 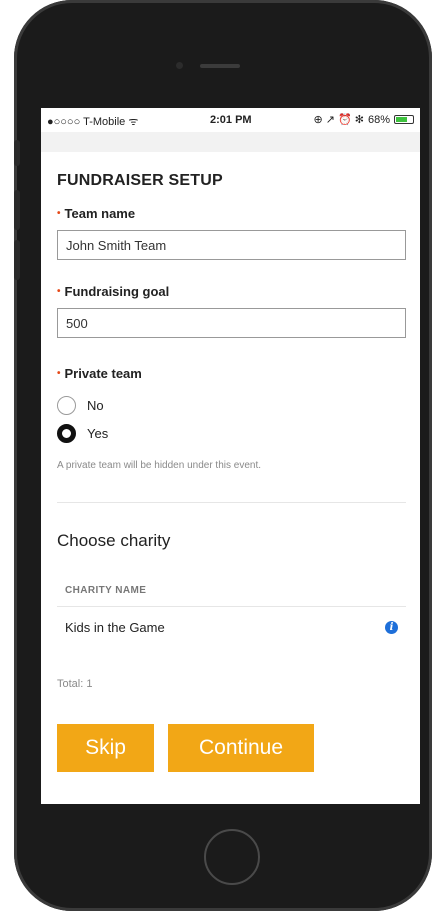 What do you see at coordinates (114, 540) in the screenshot?
I see `charity-section-title: Choose charity` at bounding box center [114, 540].